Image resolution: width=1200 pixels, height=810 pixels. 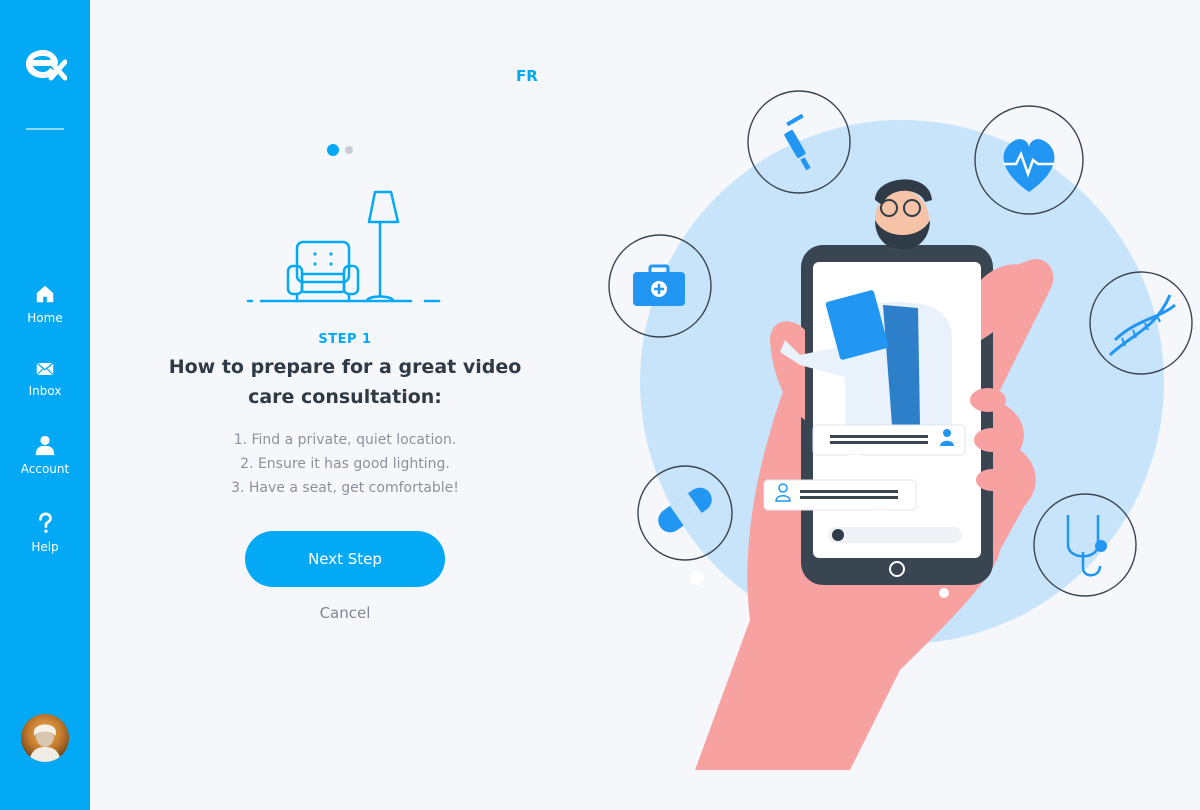 What do you see at coordinates (45, 369) in the screenshot?
I see `mail-icon` at bounding box center [45, 369].